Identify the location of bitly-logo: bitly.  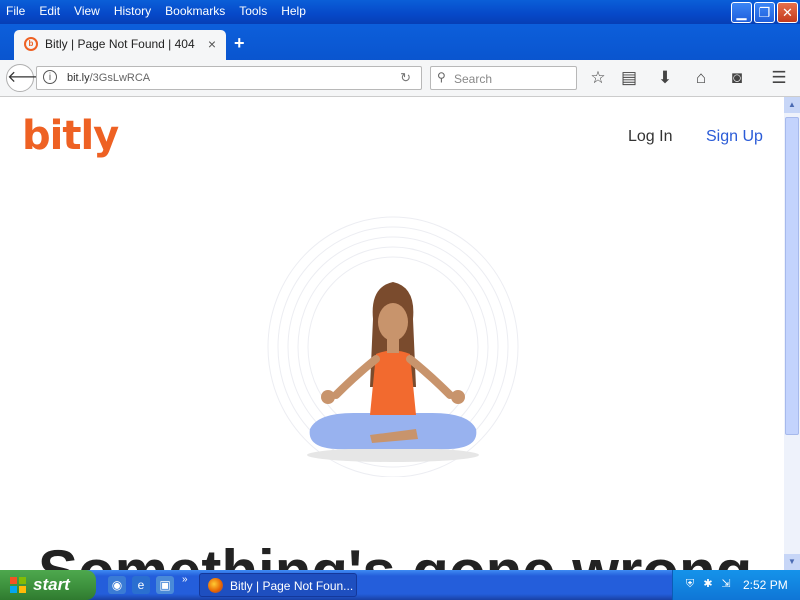
(70, 136).